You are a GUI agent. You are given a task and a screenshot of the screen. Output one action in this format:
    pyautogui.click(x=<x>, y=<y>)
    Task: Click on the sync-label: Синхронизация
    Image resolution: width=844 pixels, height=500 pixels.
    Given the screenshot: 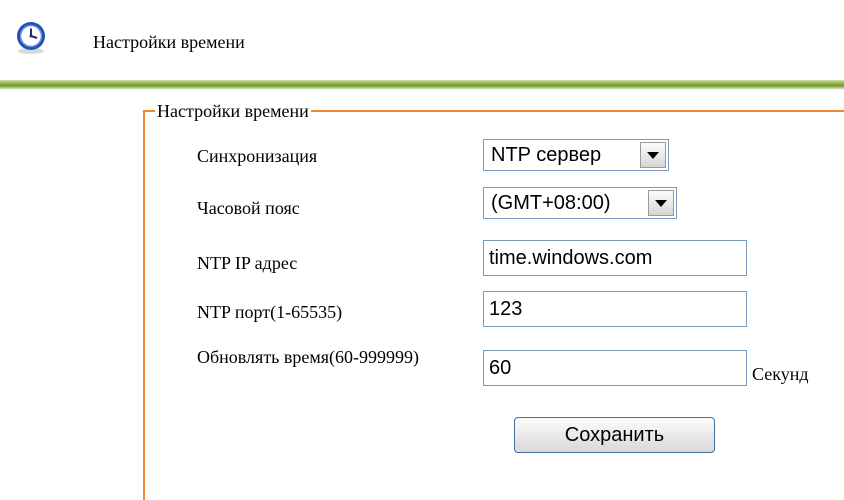 What is the action you would take?
    pyautogui.click(x=257, y=156)
    